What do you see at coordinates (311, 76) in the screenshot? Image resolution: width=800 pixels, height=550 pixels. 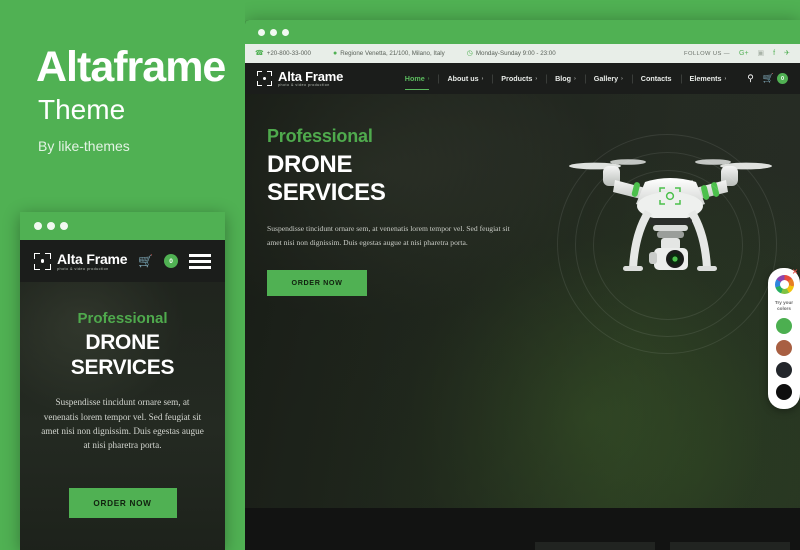 I see `logo-name: Alta Frame` at bounding box center [311, 76].